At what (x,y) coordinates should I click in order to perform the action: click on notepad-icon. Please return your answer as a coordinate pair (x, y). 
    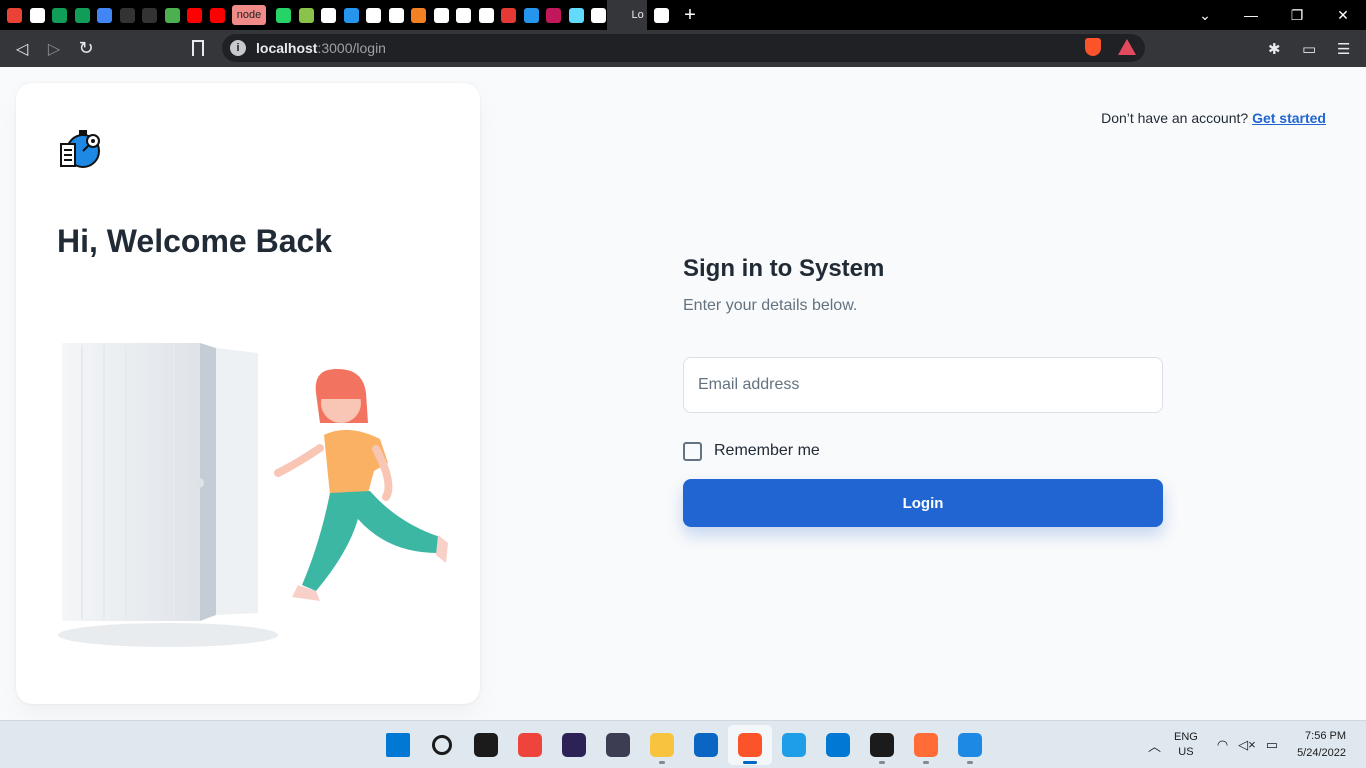
    Looking at the image, I should click on (970, 745).